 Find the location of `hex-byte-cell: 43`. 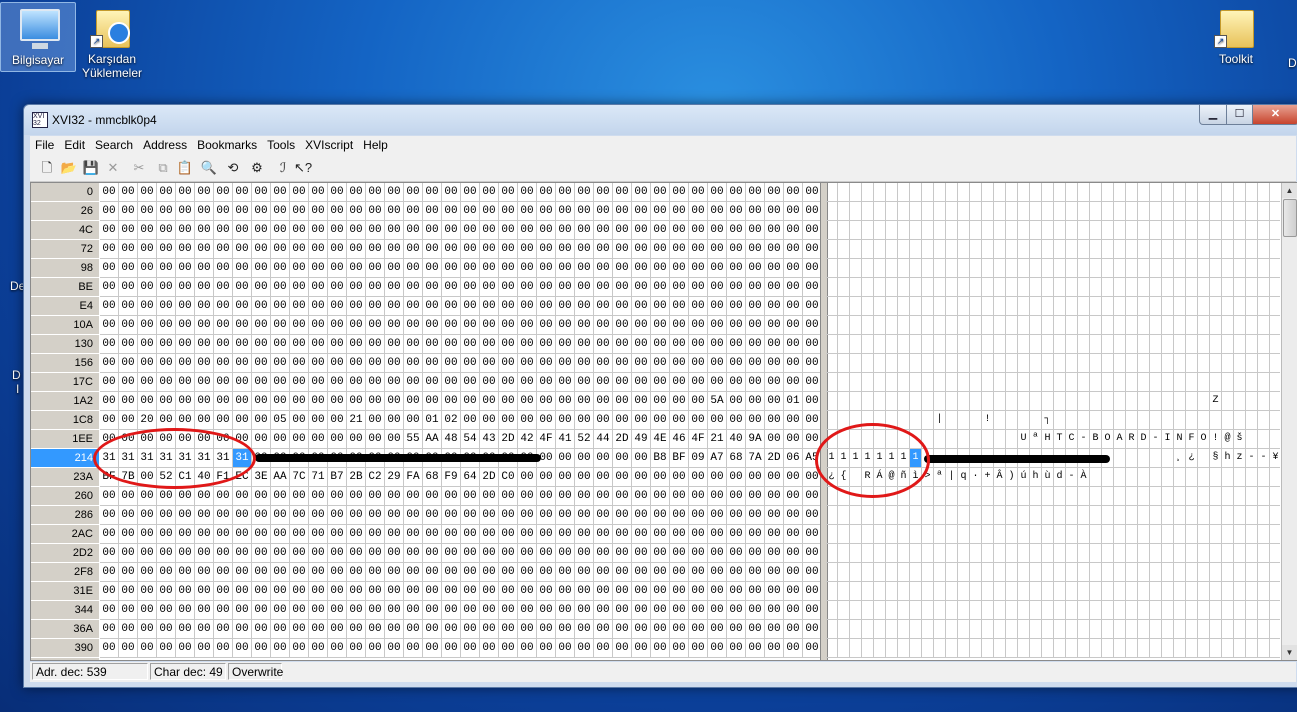

hex-byte-cell: 43 is located at coordinates (489, 439).